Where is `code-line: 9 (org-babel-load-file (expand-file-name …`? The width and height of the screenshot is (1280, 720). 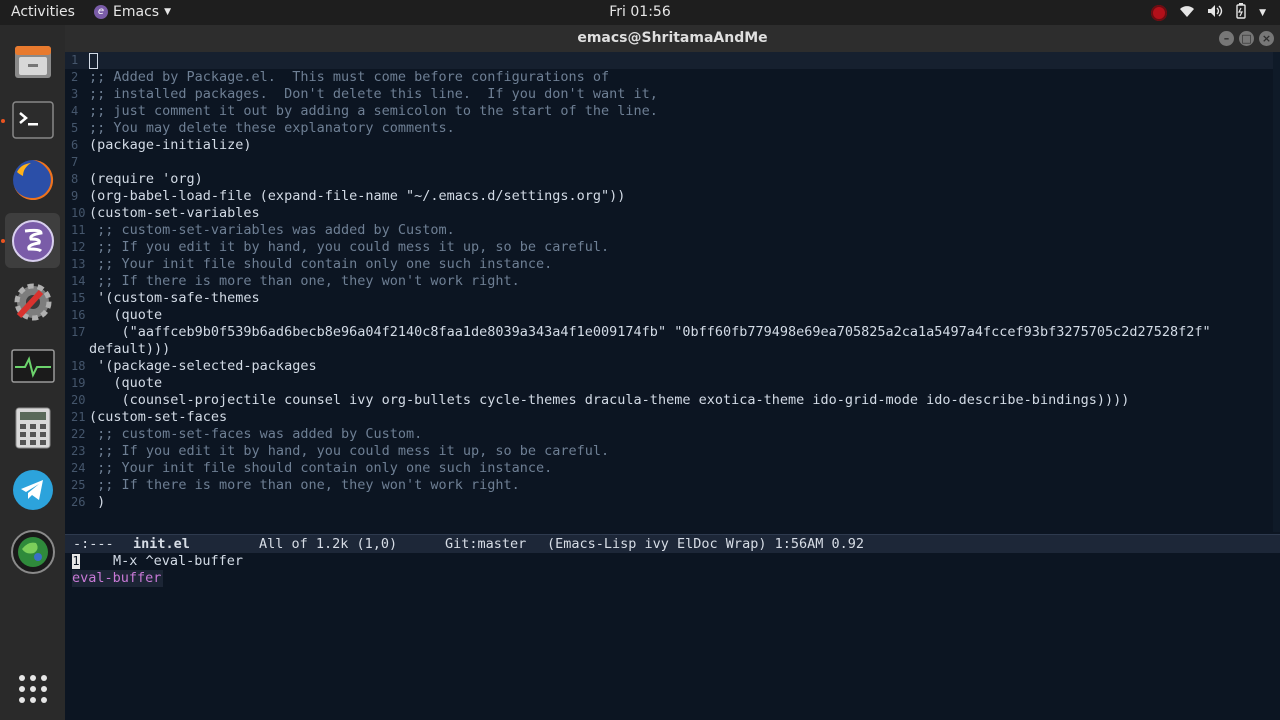 code-line: 9 (org-babel-load-file (expand-file-name … is located at coordinates (672, 196).